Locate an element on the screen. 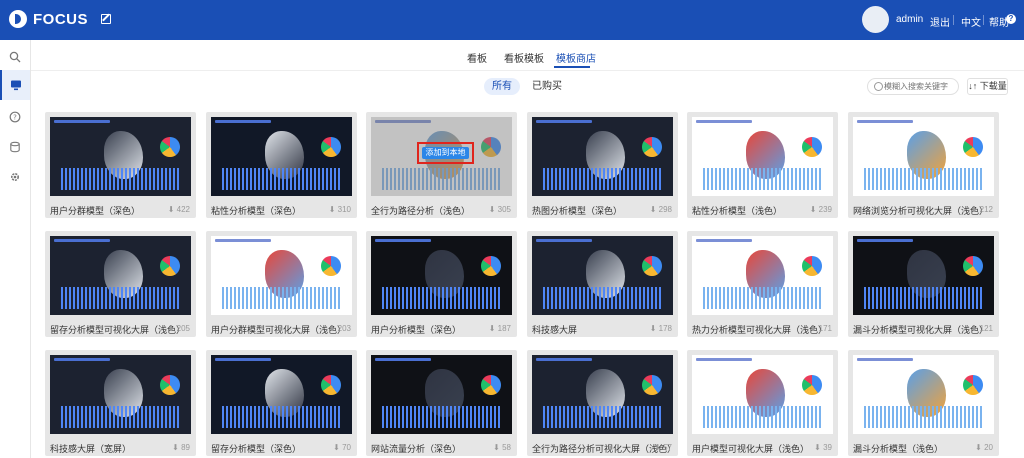 Image resolution: width=1024 pixels, height=458 pixels. download-count-value: 203 is located at coordinates (344, 328).